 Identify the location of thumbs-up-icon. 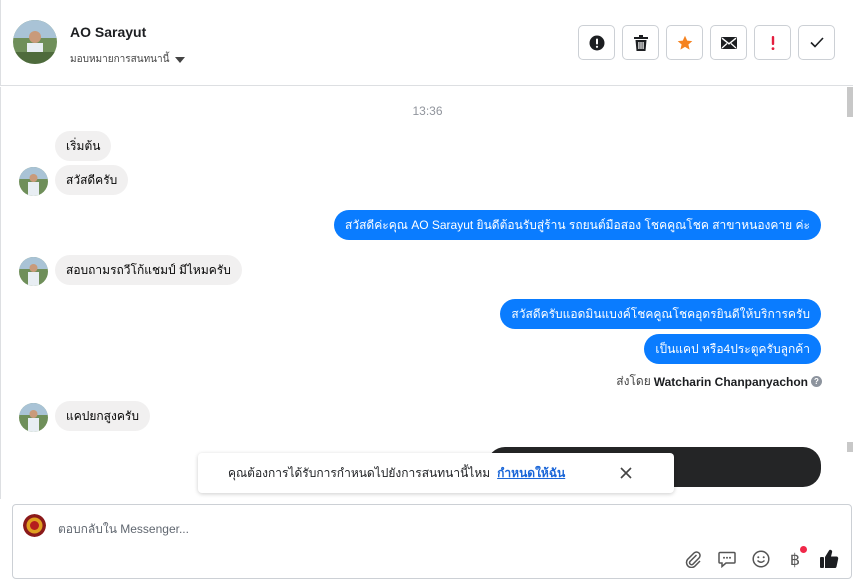
(829, 558).